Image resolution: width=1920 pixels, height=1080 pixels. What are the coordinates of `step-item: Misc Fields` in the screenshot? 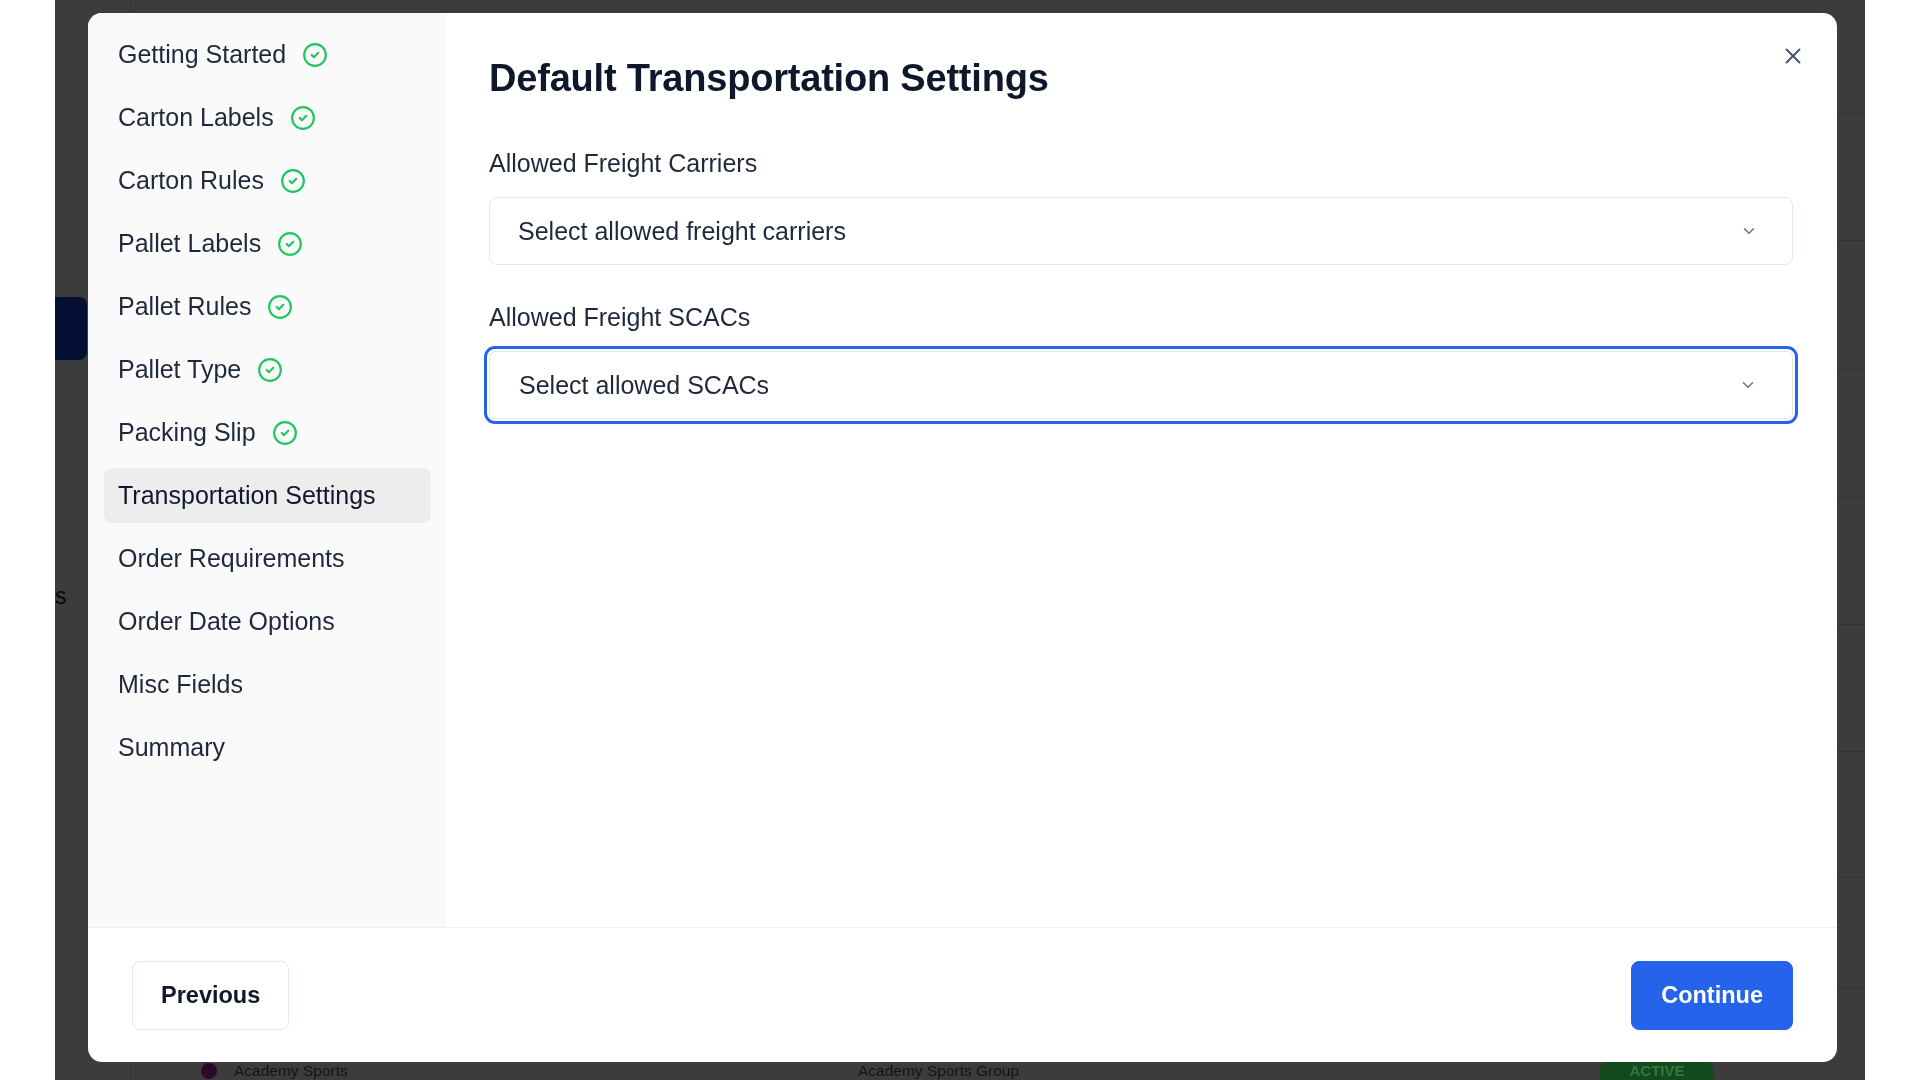 It's located at (267, 684).